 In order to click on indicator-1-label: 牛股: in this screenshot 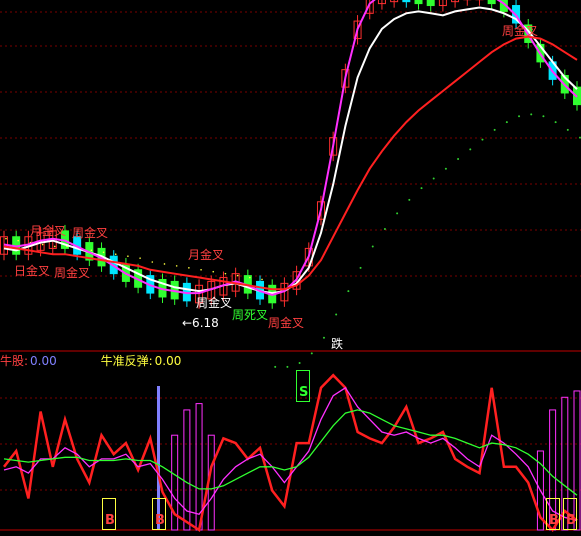, I will do `click(14, 361)`.